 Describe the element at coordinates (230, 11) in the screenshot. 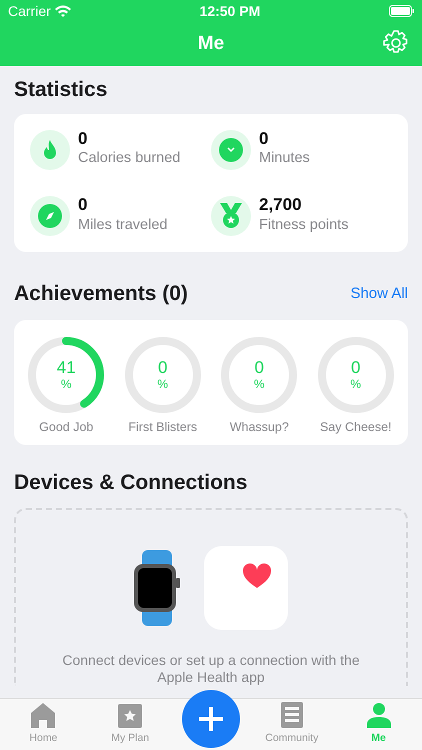

I see `status-time: 12:50 PM` at that location.